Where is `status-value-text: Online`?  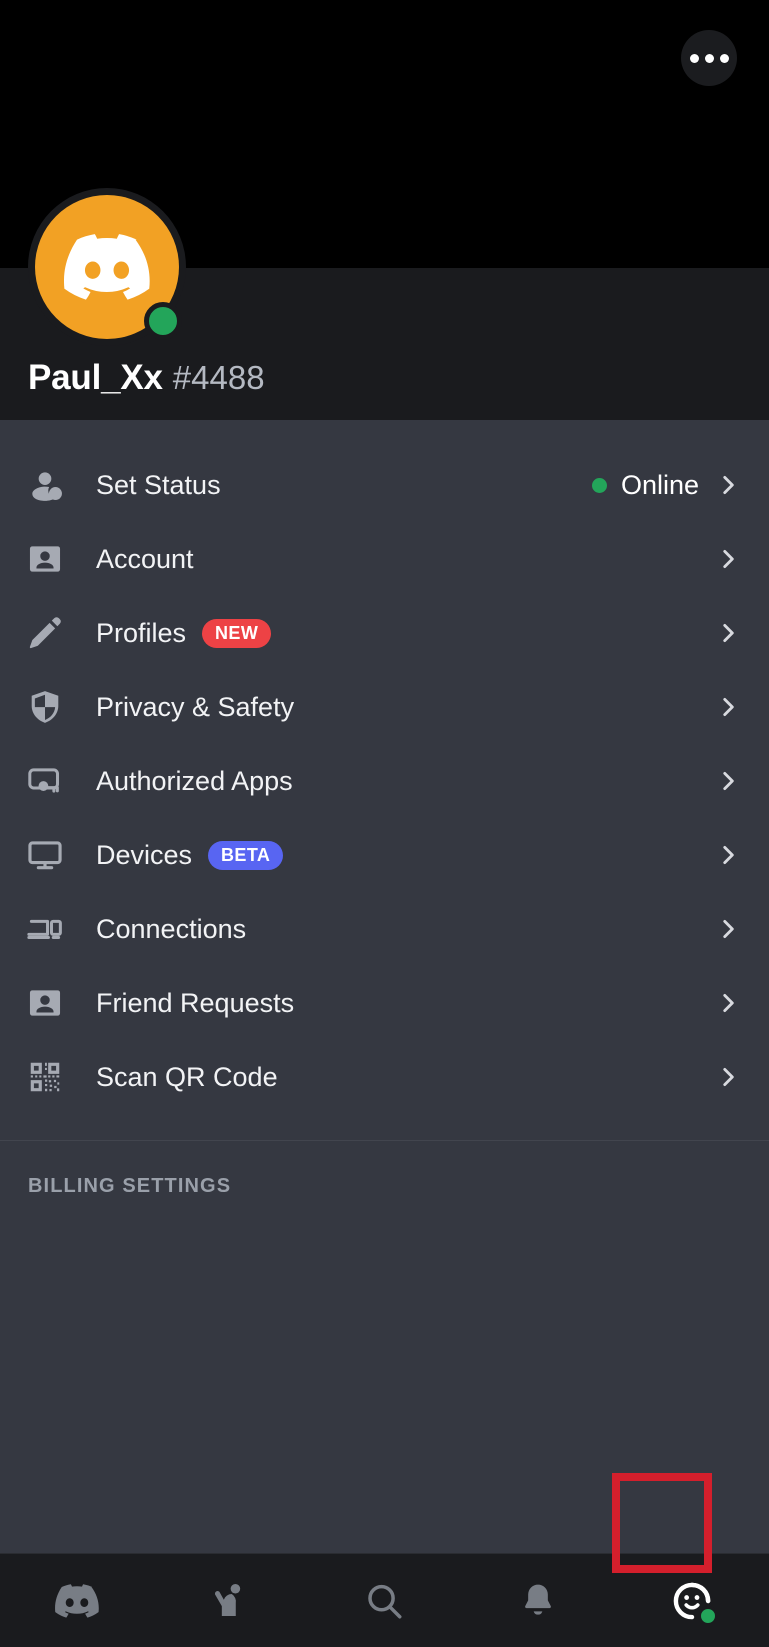
status-value-text: Online is located at coordinates (659, 484).